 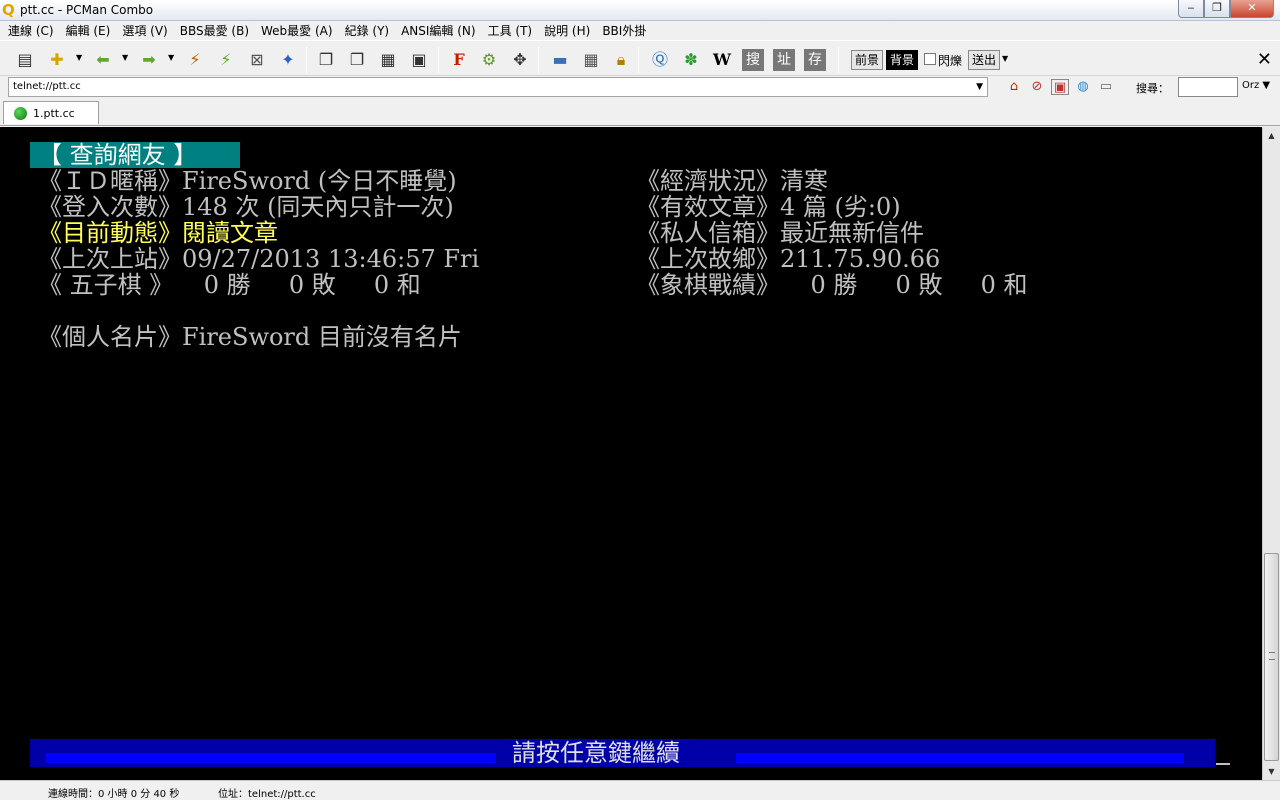 I want to click on menu-connection: 連線 (C), so click(x=31, y=30).